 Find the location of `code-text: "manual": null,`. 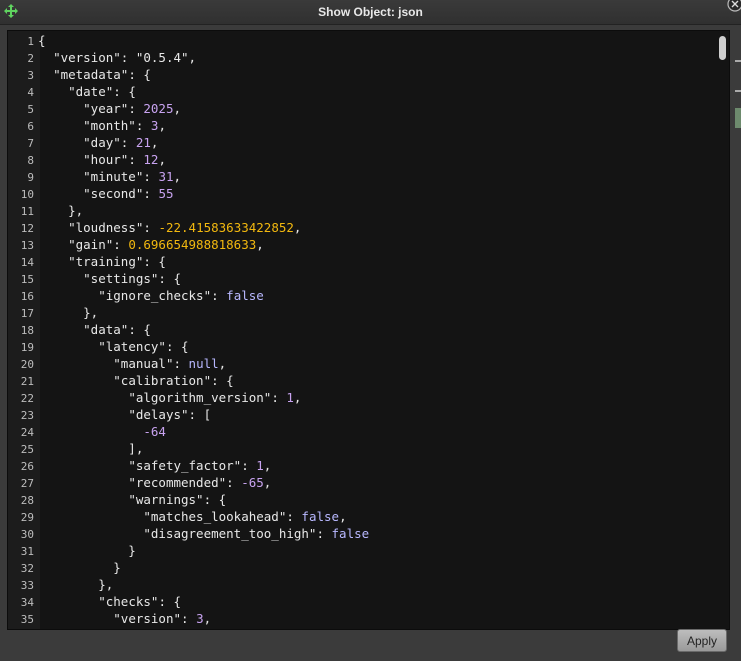

code-text: "manual": null, is located at coordinates (132, 363).